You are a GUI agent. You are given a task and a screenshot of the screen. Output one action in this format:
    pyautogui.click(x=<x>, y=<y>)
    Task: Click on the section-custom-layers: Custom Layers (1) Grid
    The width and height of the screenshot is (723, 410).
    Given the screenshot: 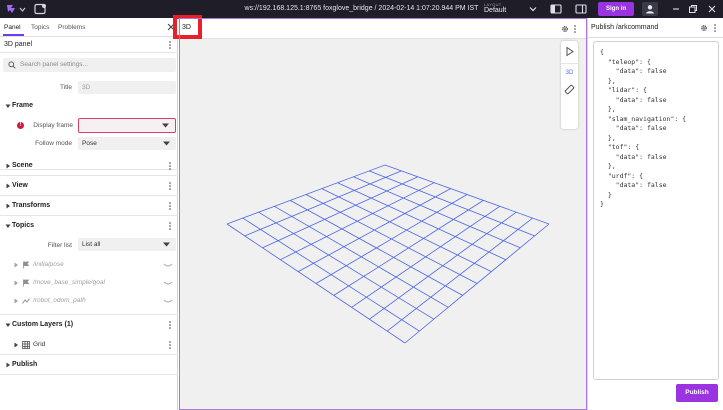 What is the action you would take?
    pyautogui.click(x=89, y=335)
    